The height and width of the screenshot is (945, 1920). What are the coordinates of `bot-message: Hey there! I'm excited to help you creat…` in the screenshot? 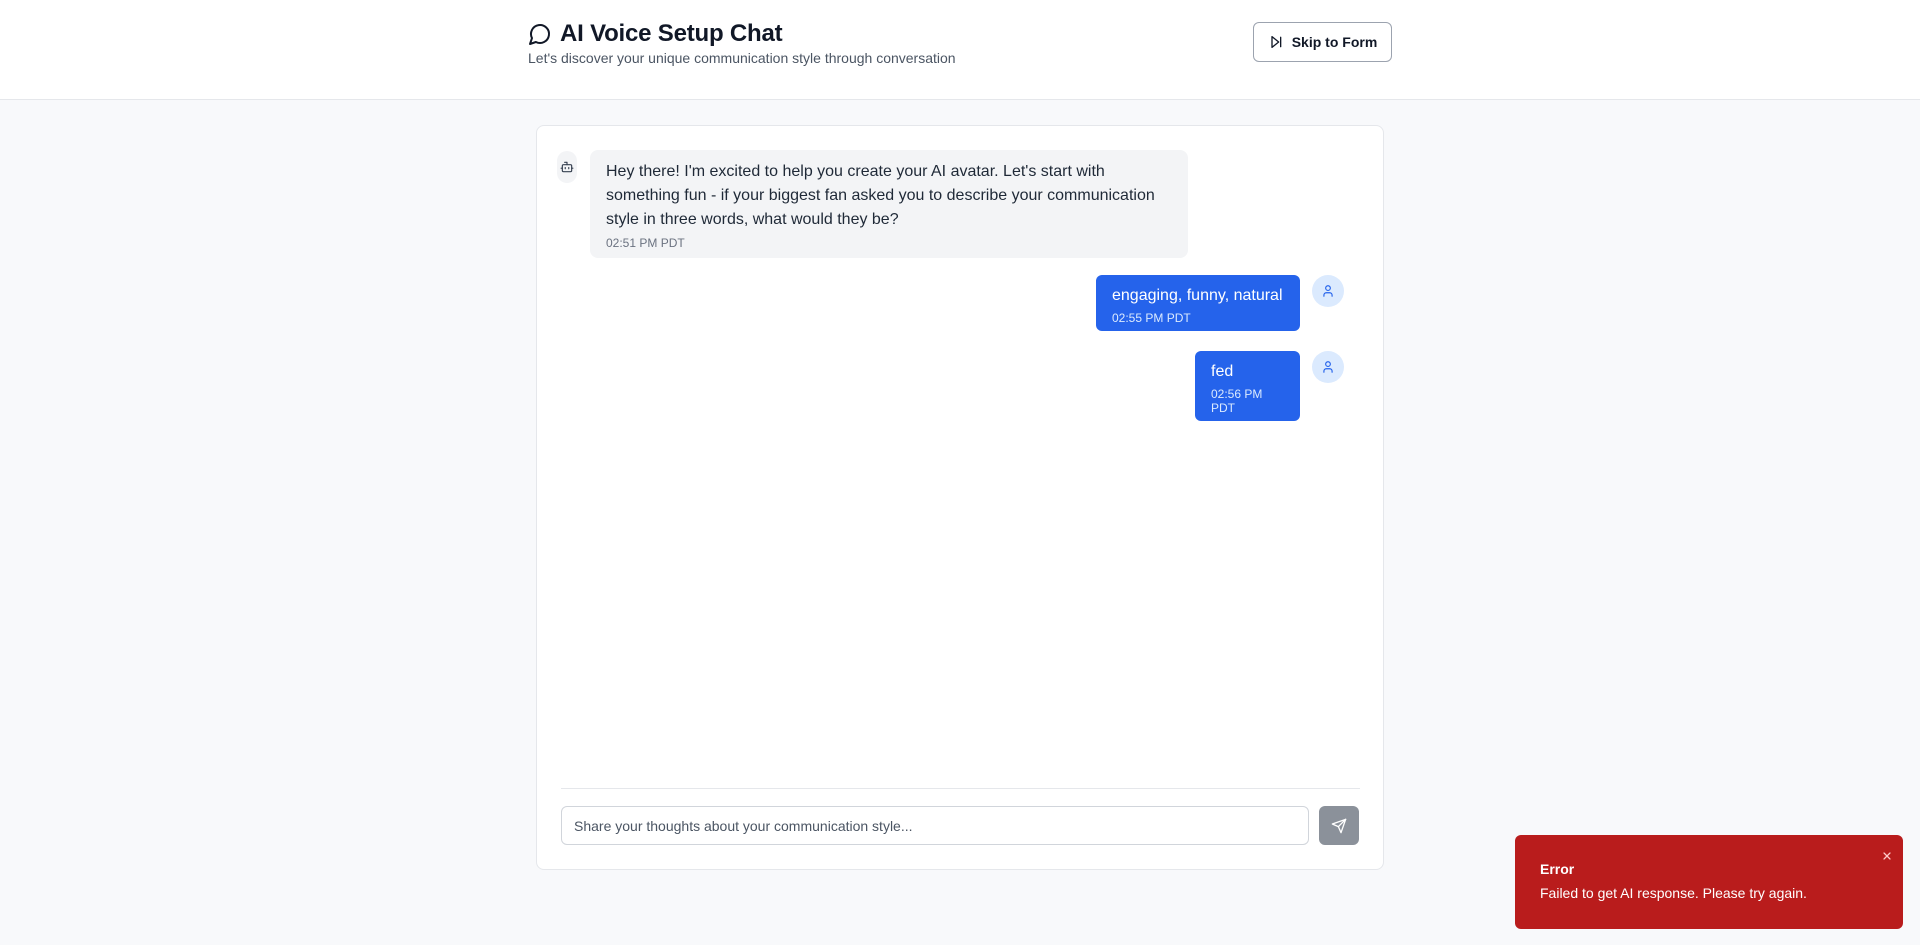 It's located at (889, 204).